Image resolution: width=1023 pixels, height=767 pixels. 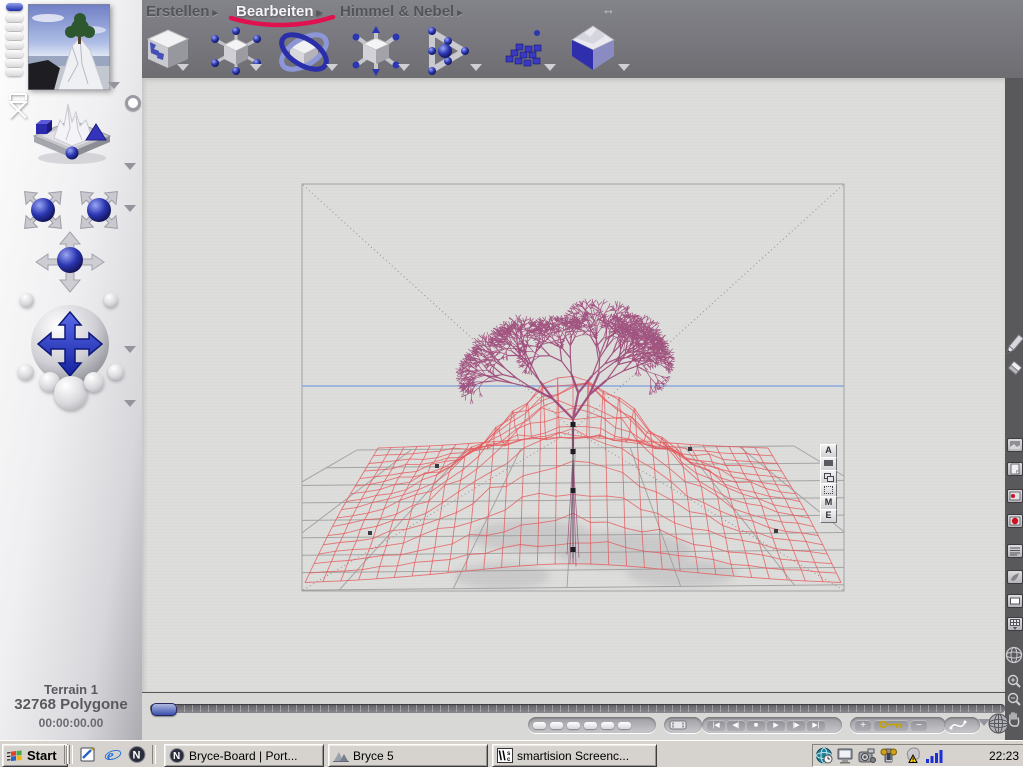 I want to click on zoom-in-icon, so click(x=1014, y=681).